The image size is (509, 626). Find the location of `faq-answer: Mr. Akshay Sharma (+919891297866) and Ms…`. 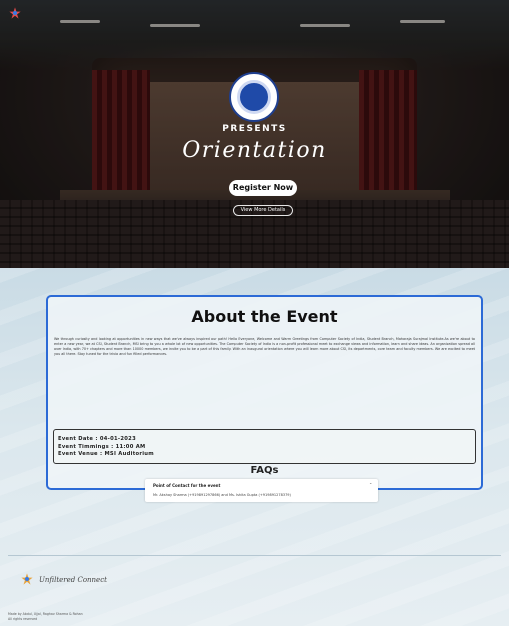

faq-answer: Mr. Akshay Sharma (+919891297866) and Ms… is located at coordinates (222, 495).